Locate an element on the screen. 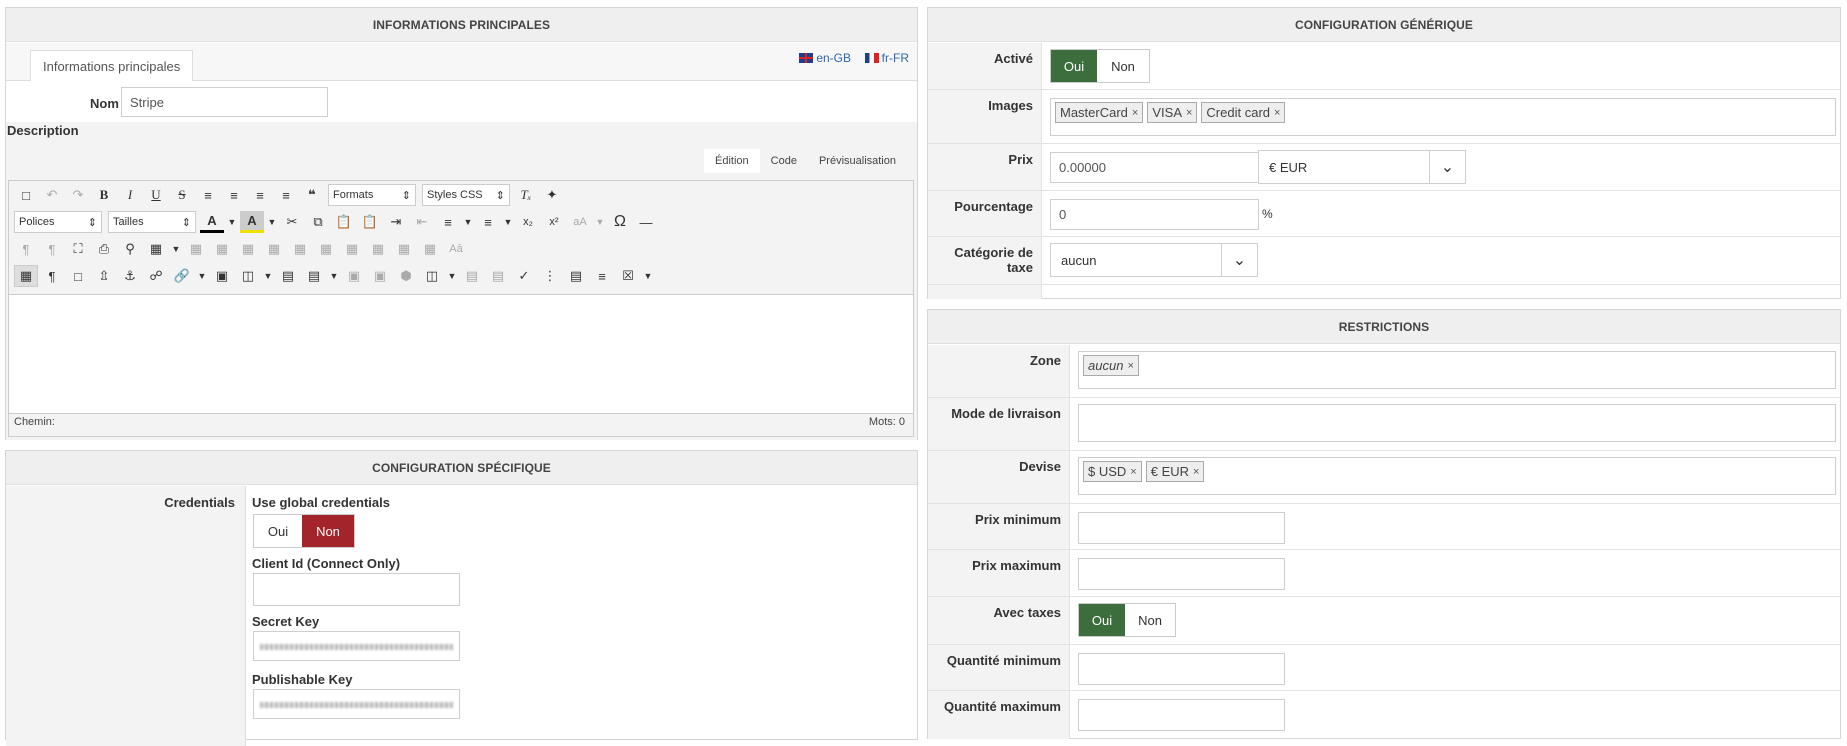  superscript-icon: x² is located at coordinates (554, 222).